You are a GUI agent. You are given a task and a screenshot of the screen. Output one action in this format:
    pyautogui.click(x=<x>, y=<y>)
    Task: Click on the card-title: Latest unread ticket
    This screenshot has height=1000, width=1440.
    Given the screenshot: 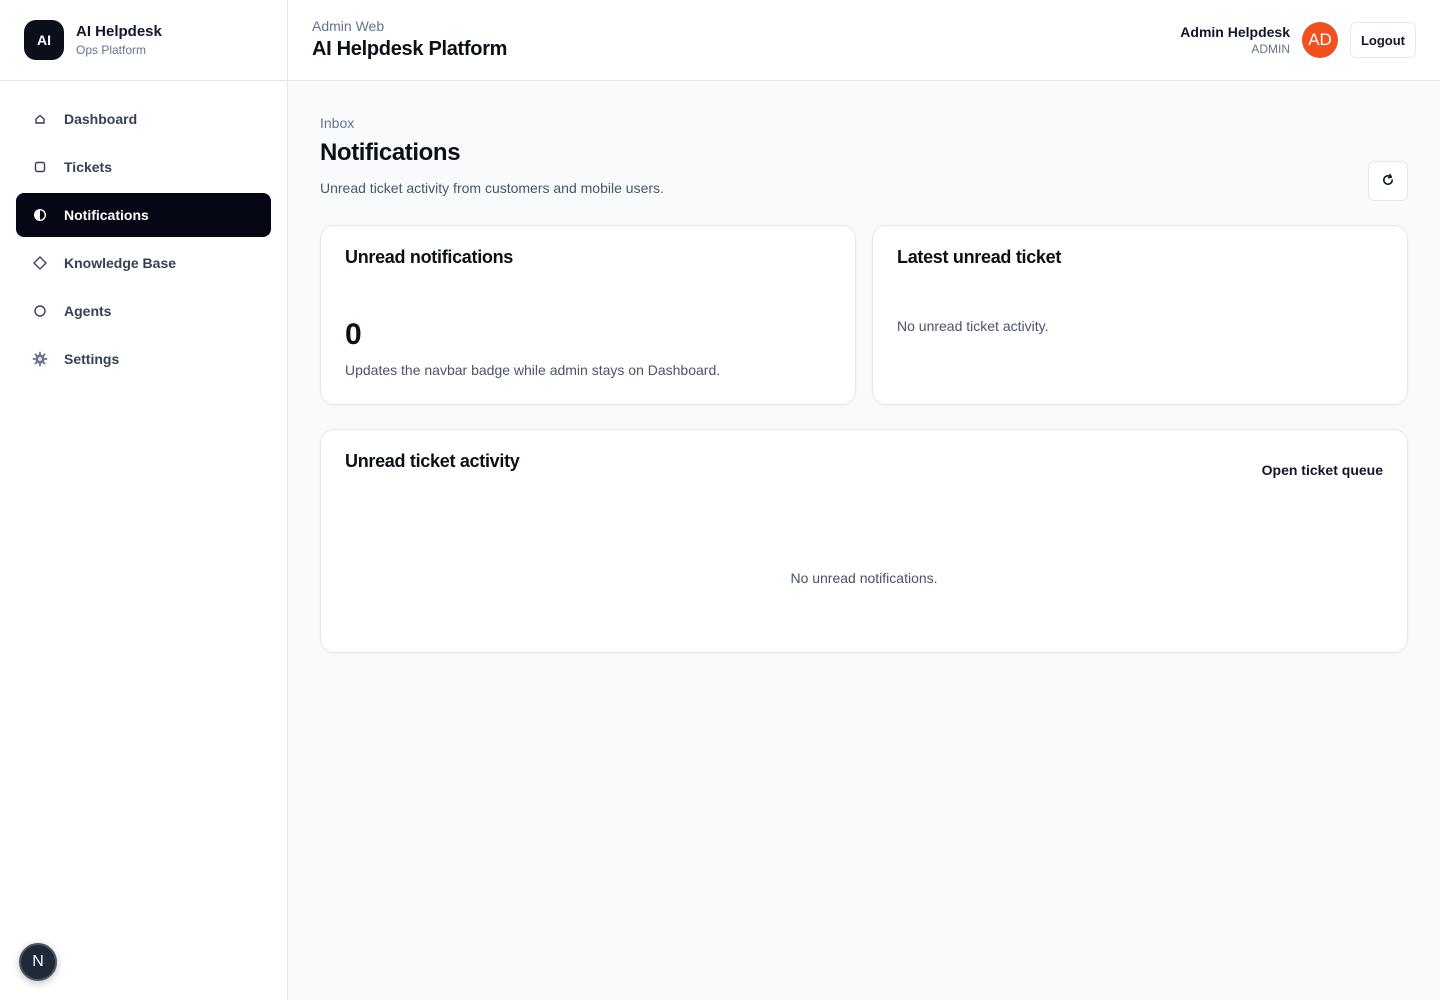 What is the action you would take?
    pyautogui.click(x=979, y=257)
    